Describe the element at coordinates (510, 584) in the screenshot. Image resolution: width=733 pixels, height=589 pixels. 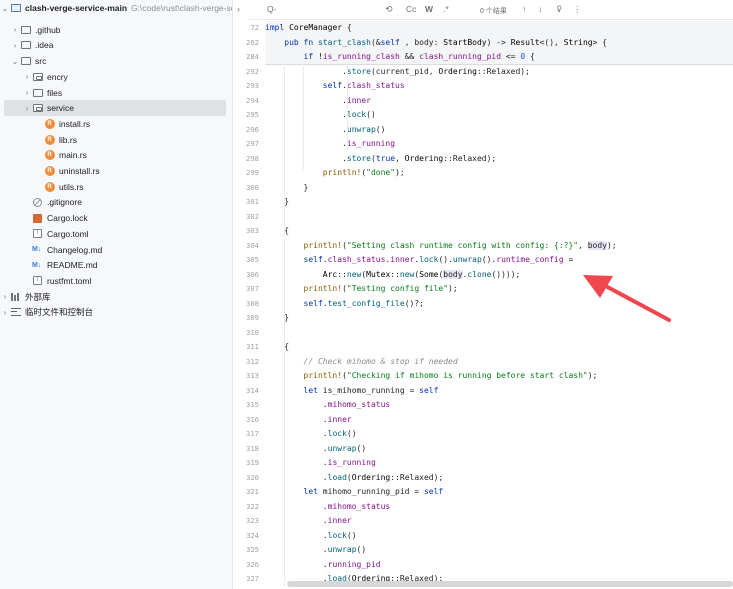
I see `horizontal-scrollbar` at that location.